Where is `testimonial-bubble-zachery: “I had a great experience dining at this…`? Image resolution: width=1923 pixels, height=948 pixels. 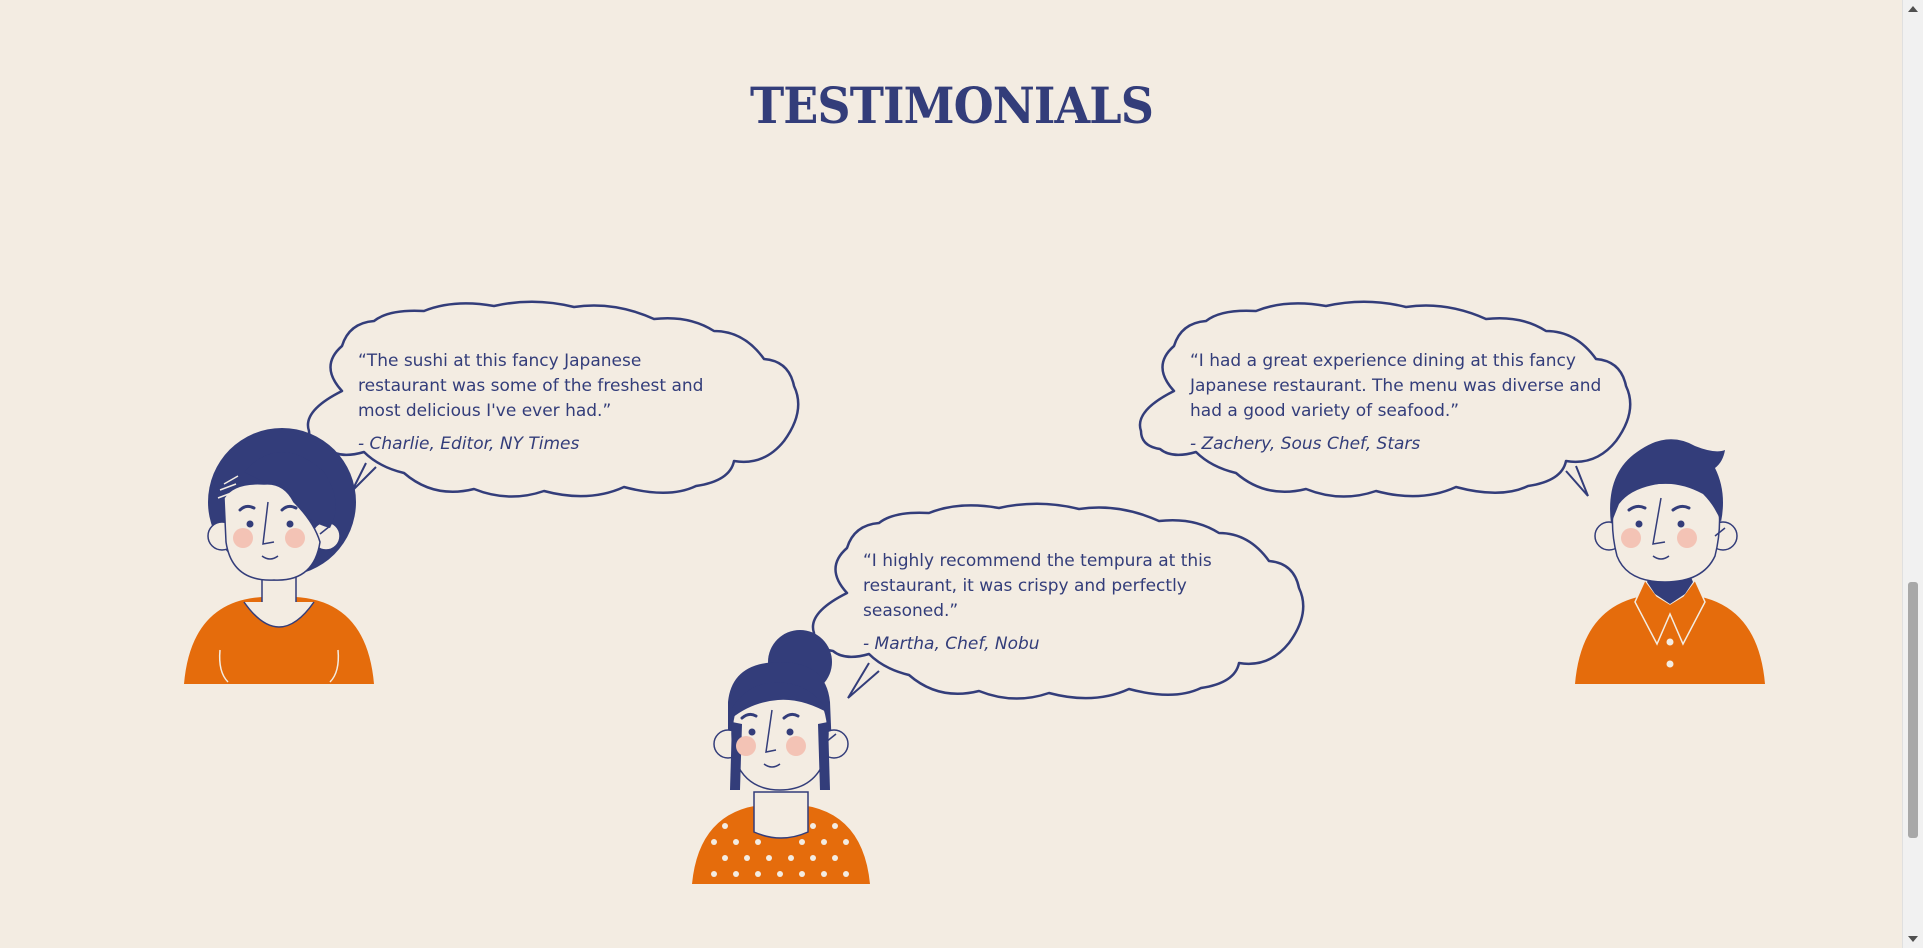
testimonial-bubble-zachery: “I had a great experience dining at this… is located at coordinates (1382, 401).